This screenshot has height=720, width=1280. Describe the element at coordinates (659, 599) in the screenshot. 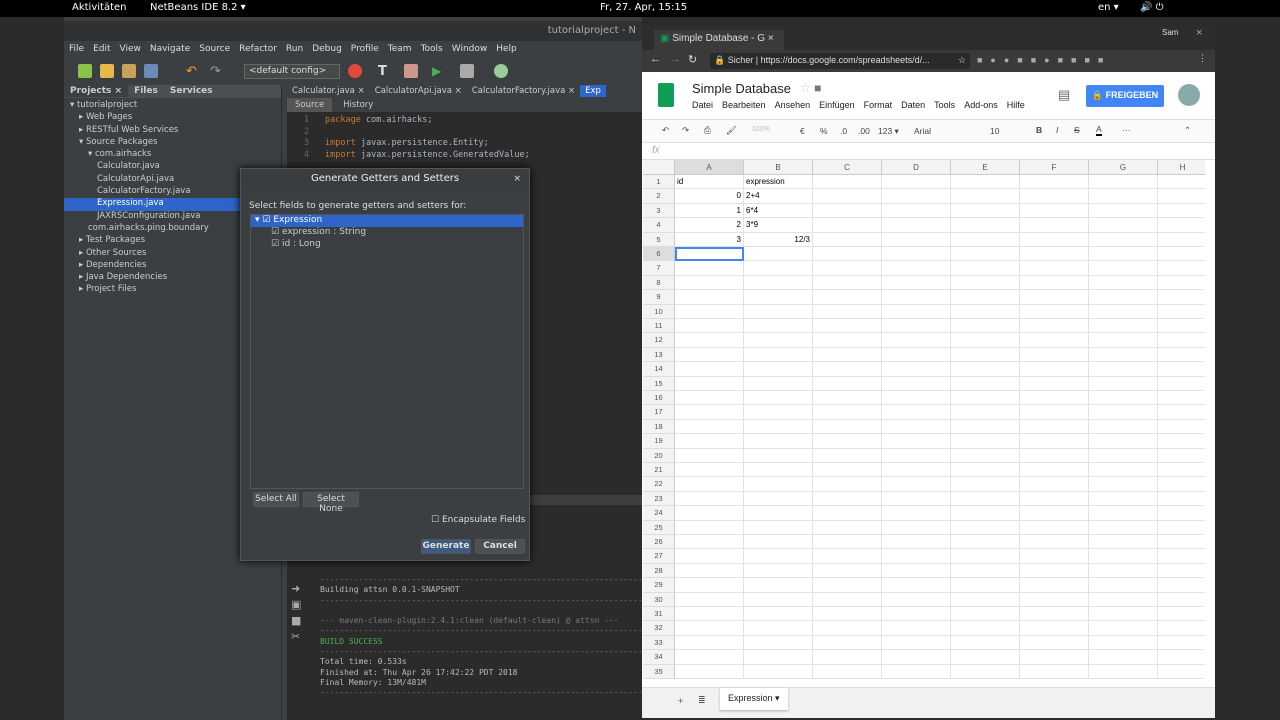

I see `row-header: 30` at that location.